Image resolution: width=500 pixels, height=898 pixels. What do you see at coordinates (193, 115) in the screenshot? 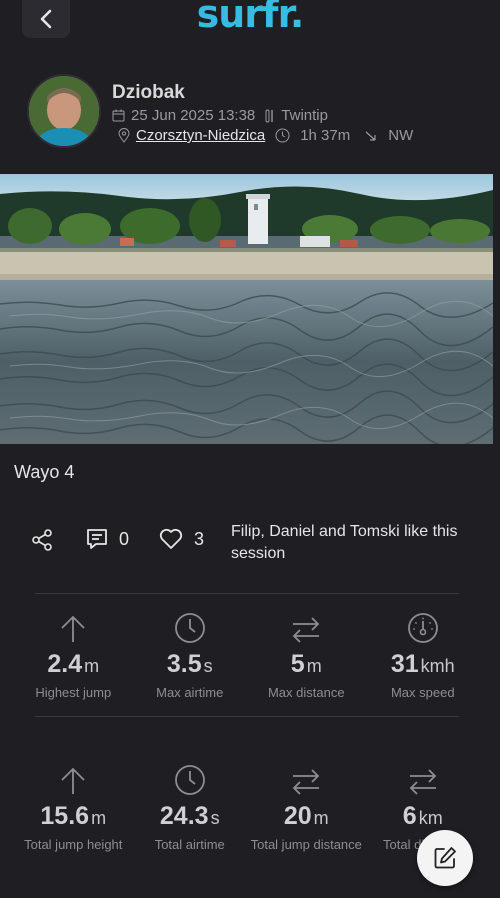
I see `session-date: 25 Jun 2025 13:38` at bounding box center [193, 115].